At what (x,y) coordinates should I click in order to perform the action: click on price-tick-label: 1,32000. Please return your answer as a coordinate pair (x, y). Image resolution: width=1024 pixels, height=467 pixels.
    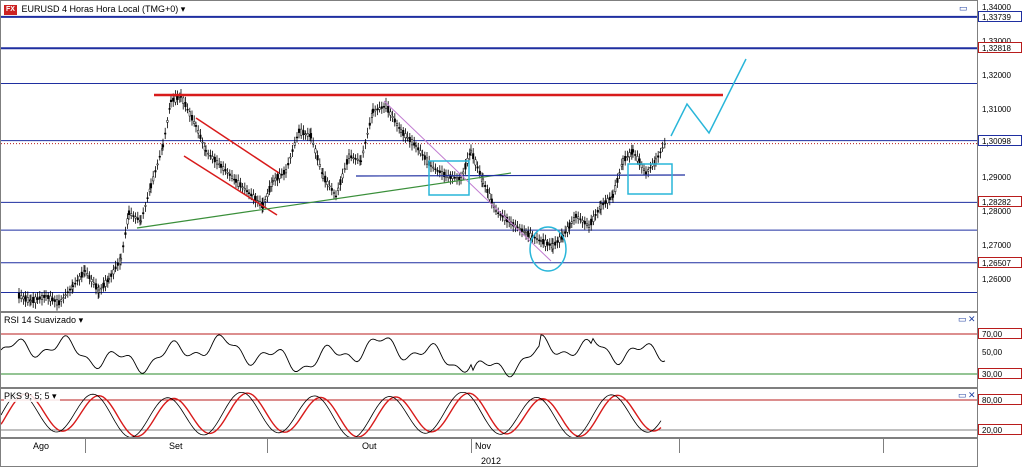
    Looking at the image, I should click on (996, 75).